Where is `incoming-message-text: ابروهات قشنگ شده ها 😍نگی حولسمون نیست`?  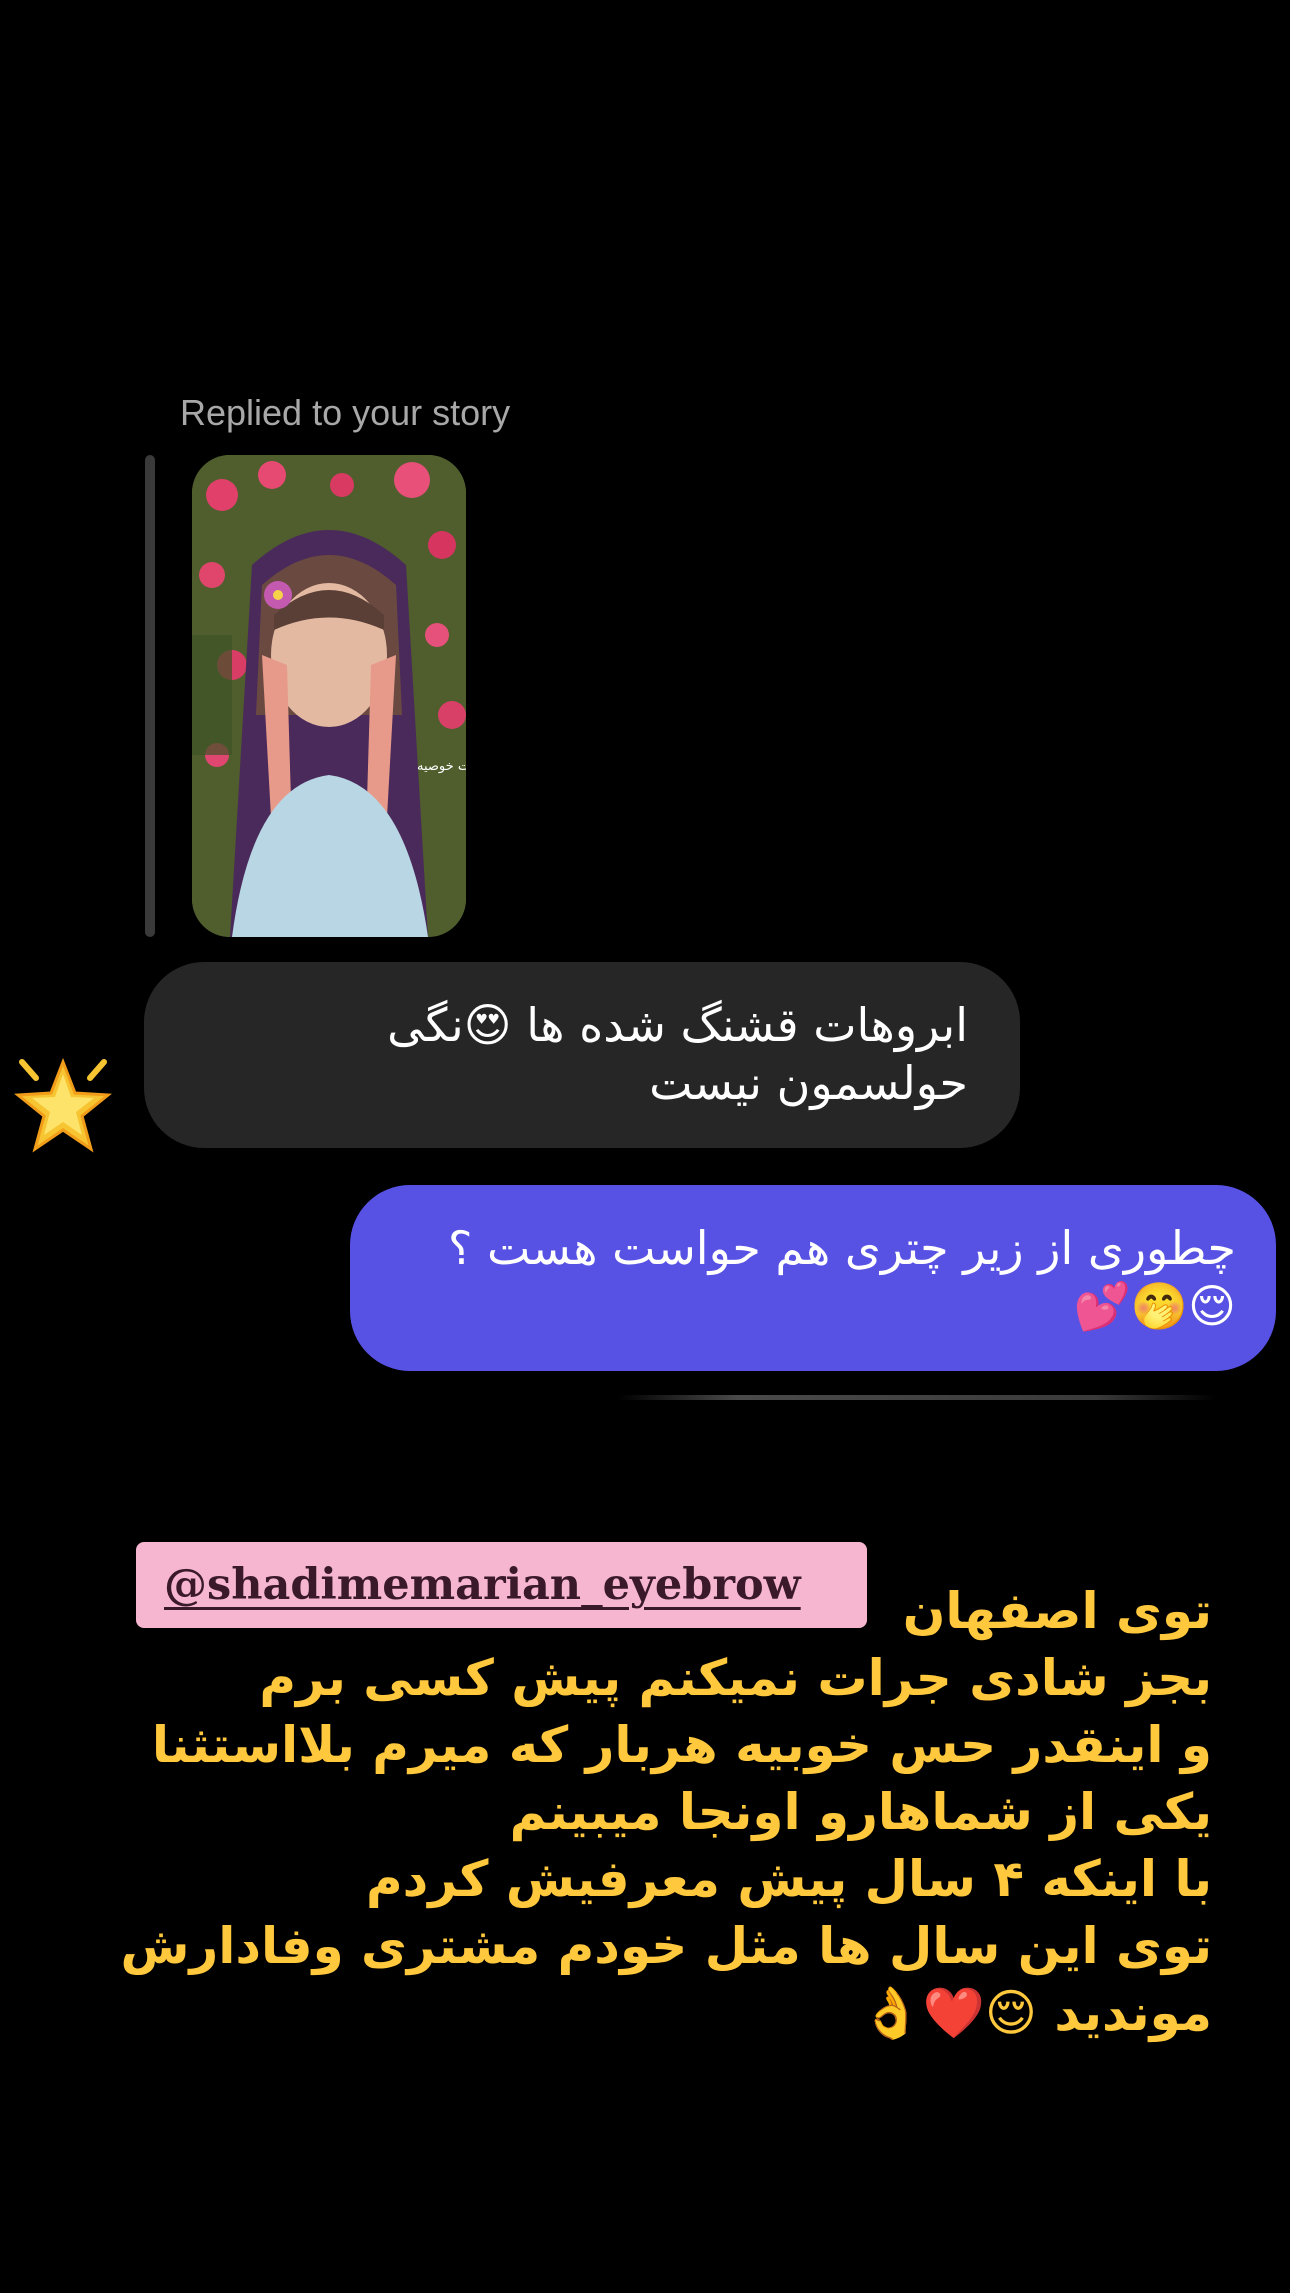 incoming-message-text: ابروهات قشنگ شده ها 😍نگی حولسمون نیست is located at coordinates (677, 1054).